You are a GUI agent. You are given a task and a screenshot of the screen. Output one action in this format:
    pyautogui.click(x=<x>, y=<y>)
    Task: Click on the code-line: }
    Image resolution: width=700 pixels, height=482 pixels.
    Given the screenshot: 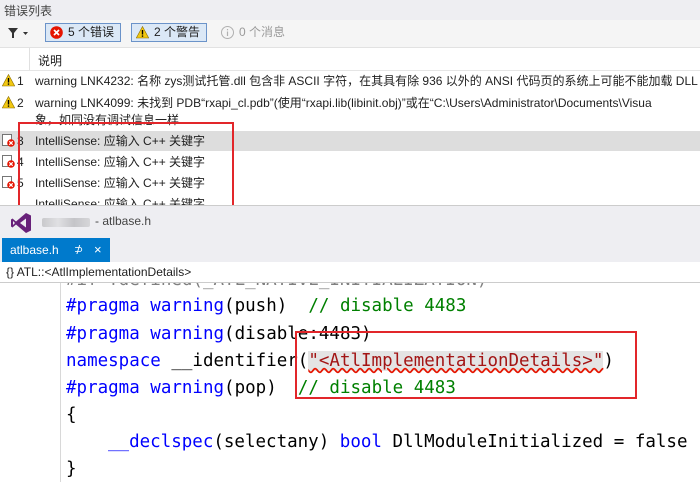 What is the action you would take?
    pyautogui.click(x=71, y=469)
    